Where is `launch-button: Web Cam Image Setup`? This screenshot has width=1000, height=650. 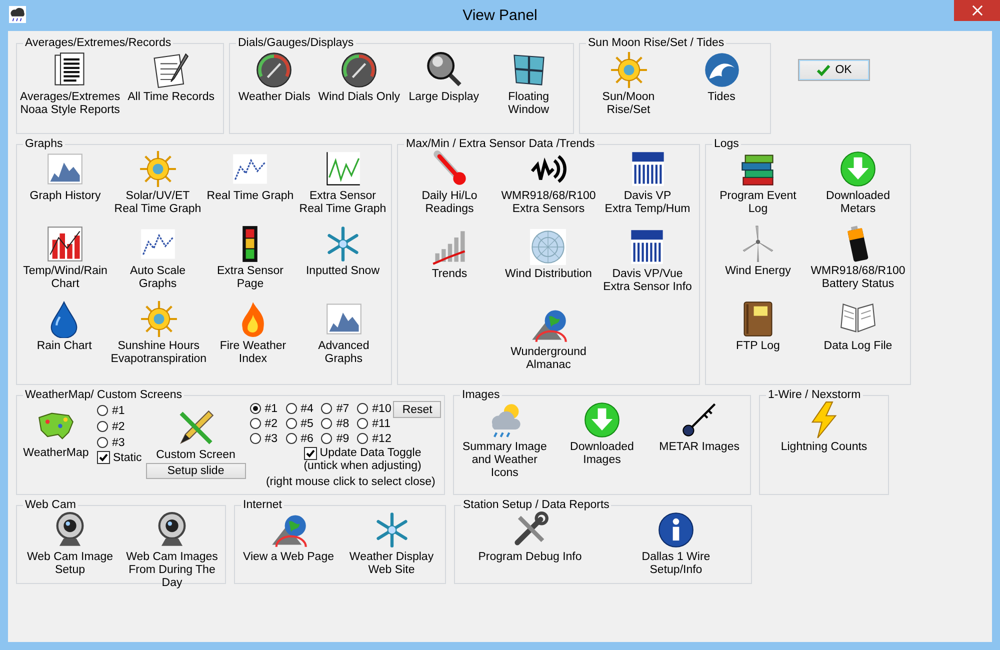 launch-button: Web Cam Image Setup is located at coordinates (70, 544).